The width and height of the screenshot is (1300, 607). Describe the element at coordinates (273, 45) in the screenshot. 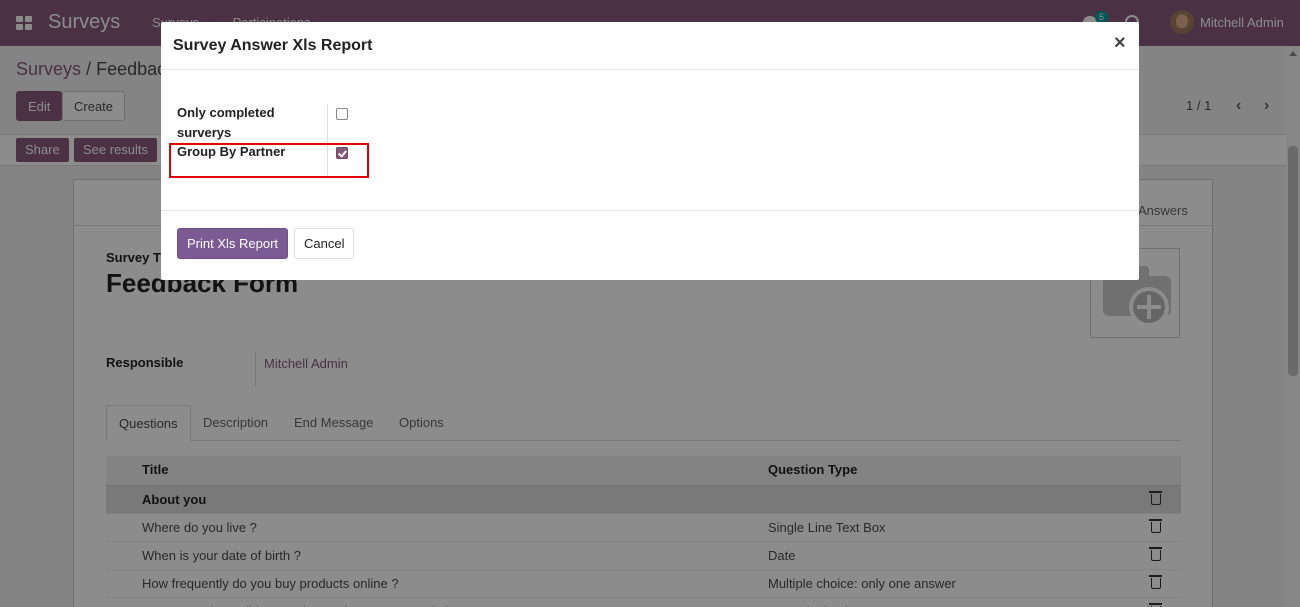

I see `dialog-title: Survey Answer Xls Report` at that location.